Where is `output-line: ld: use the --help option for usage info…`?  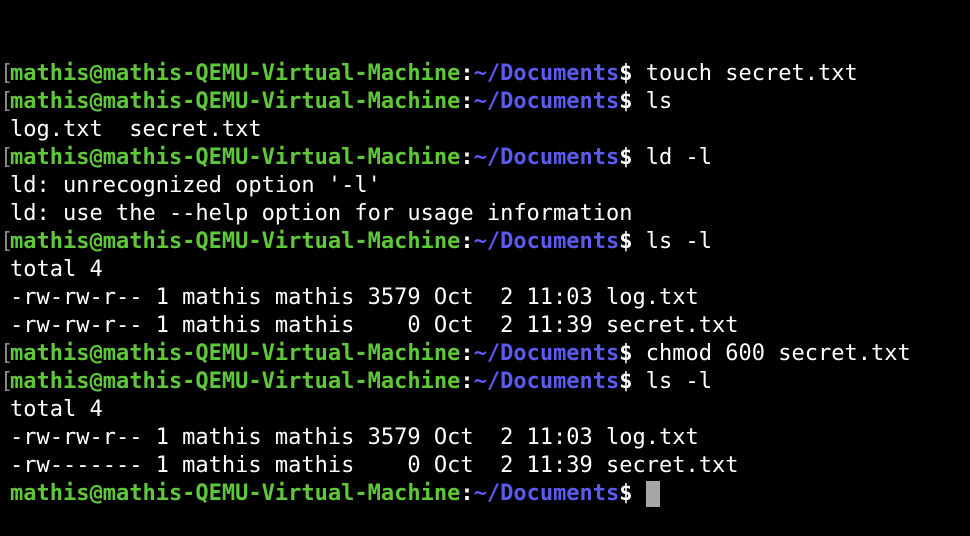
output-line: ld: use the --help option for usage info… is located at coordinates (485, 214).